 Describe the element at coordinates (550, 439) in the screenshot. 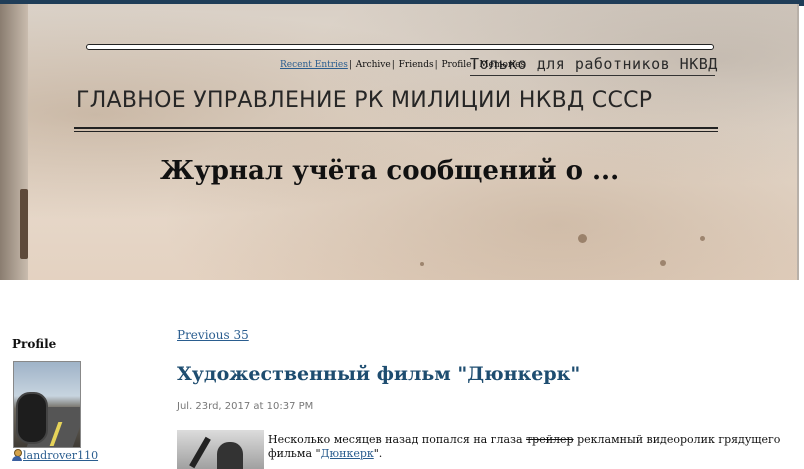

I see `post-body-struck: трейлер` at that location.